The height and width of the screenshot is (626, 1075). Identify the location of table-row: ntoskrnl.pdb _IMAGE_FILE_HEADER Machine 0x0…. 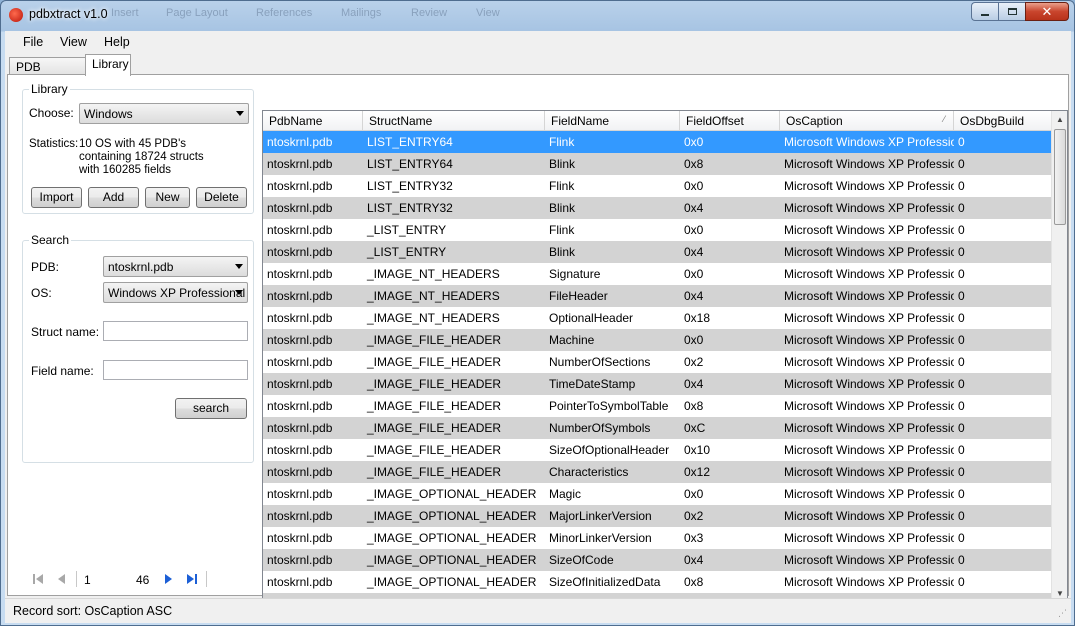
(658, 340).